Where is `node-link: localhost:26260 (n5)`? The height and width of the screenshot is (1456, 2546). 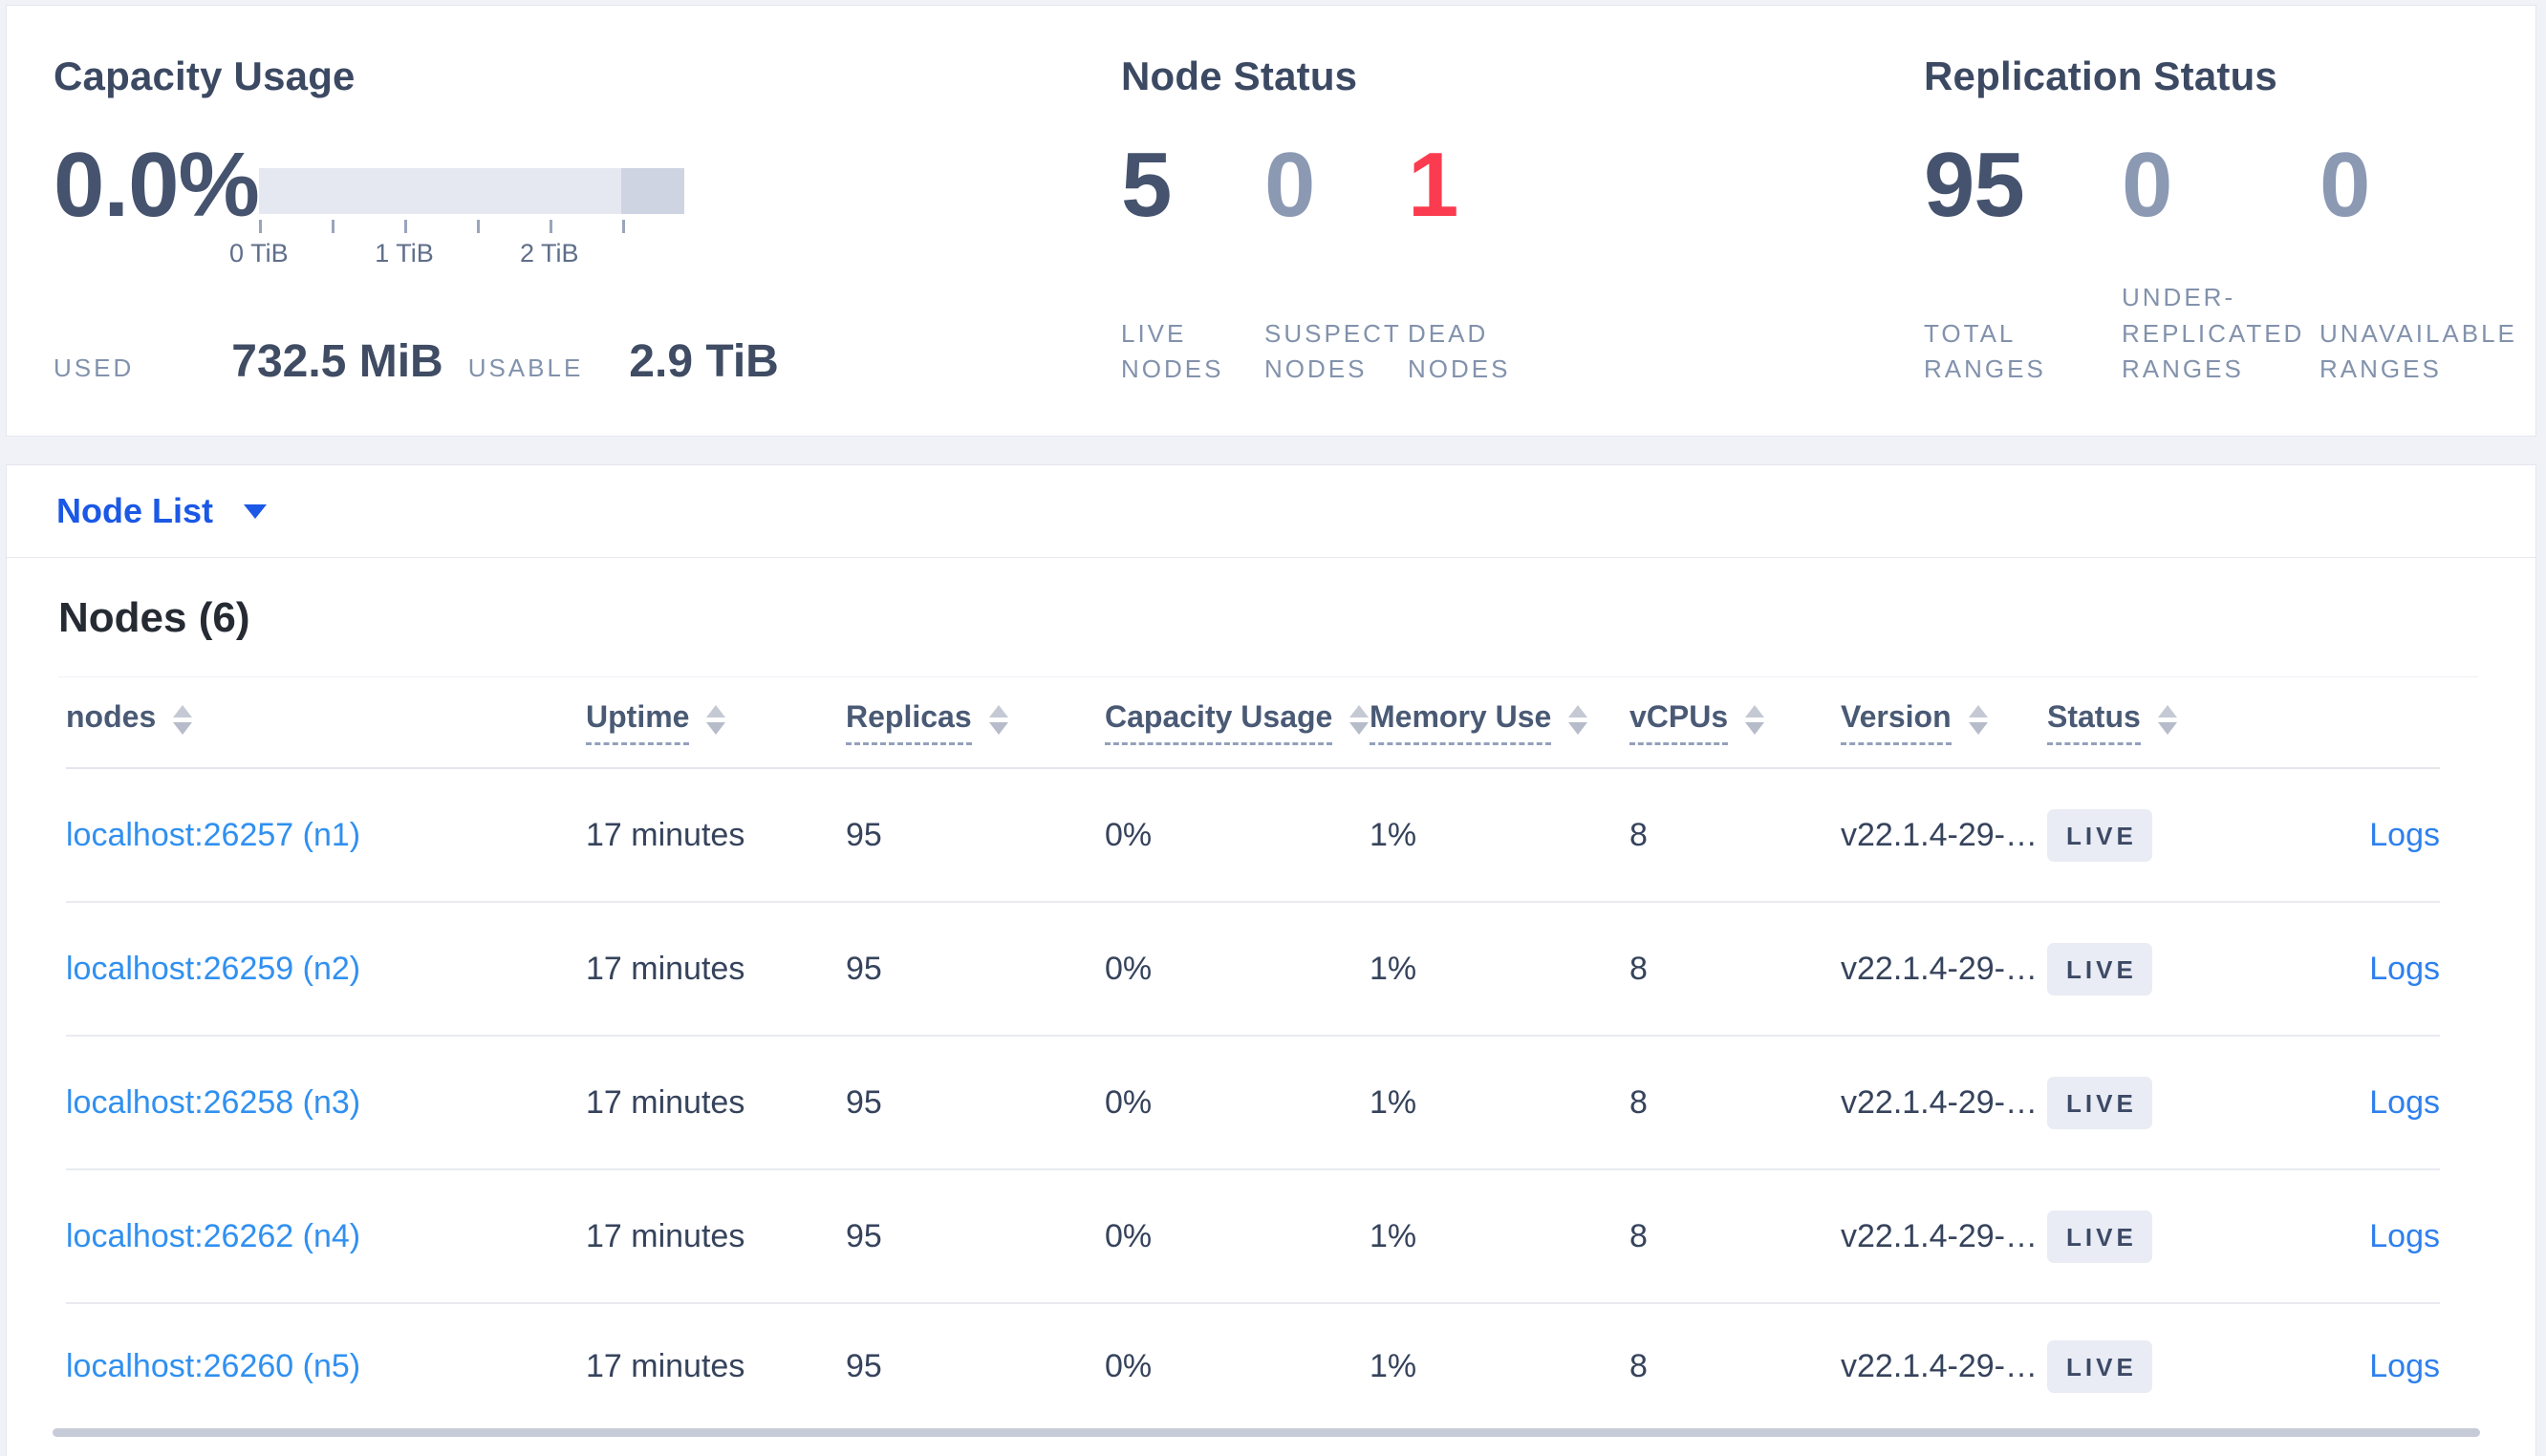
node-link: localhost:26260 (n5) is located at coordinates (326, 1367).